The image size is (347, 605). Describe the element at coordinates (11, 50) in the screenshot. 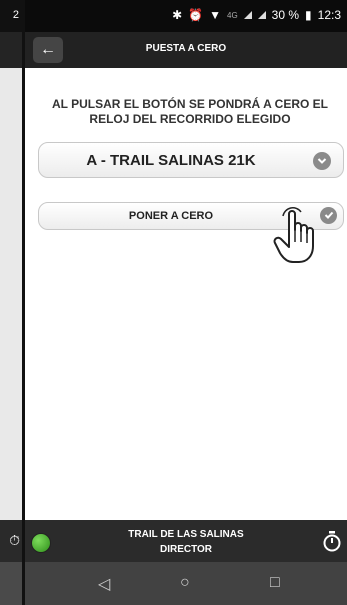

I see `background-top-bar` at that location.